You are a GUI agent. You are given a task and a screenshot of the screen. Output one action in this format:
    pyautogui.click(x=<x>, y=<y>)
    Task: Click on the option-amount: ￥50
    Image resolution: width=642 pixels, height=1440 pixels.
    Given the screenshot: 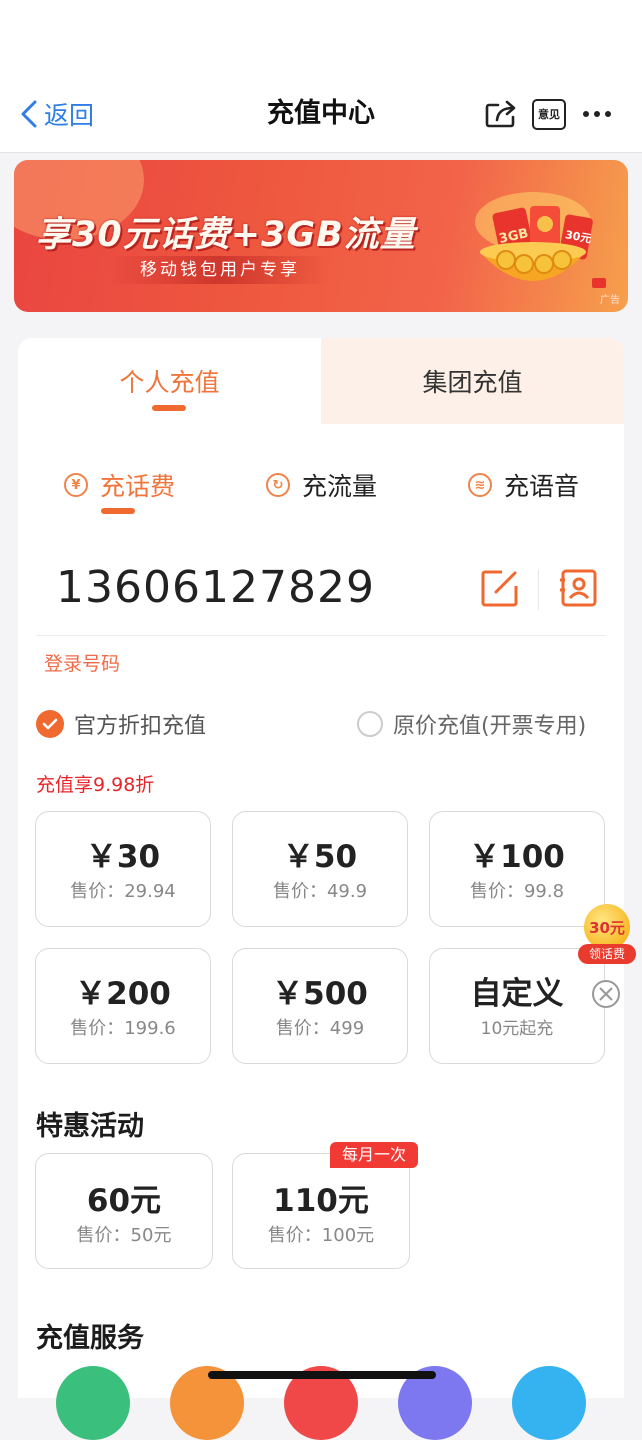 What is the action you would take?
    pyautogui.click(x=320, y=857)
    